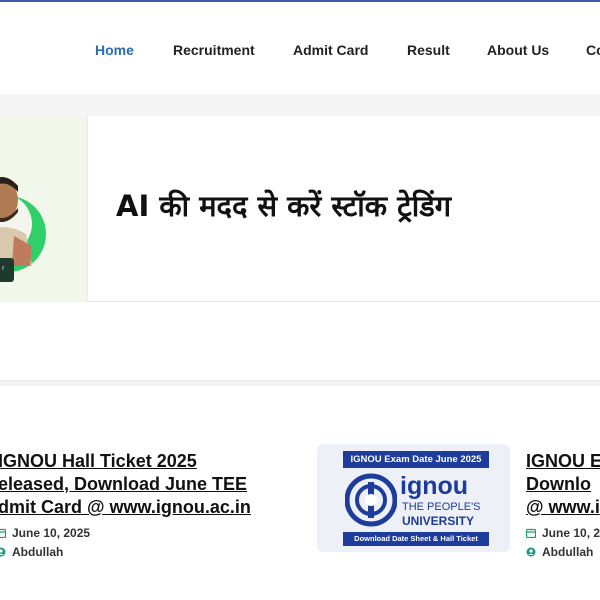 The height and width of the screenshot is (600, 600). I want to click on section-divider, so click(300, 105).